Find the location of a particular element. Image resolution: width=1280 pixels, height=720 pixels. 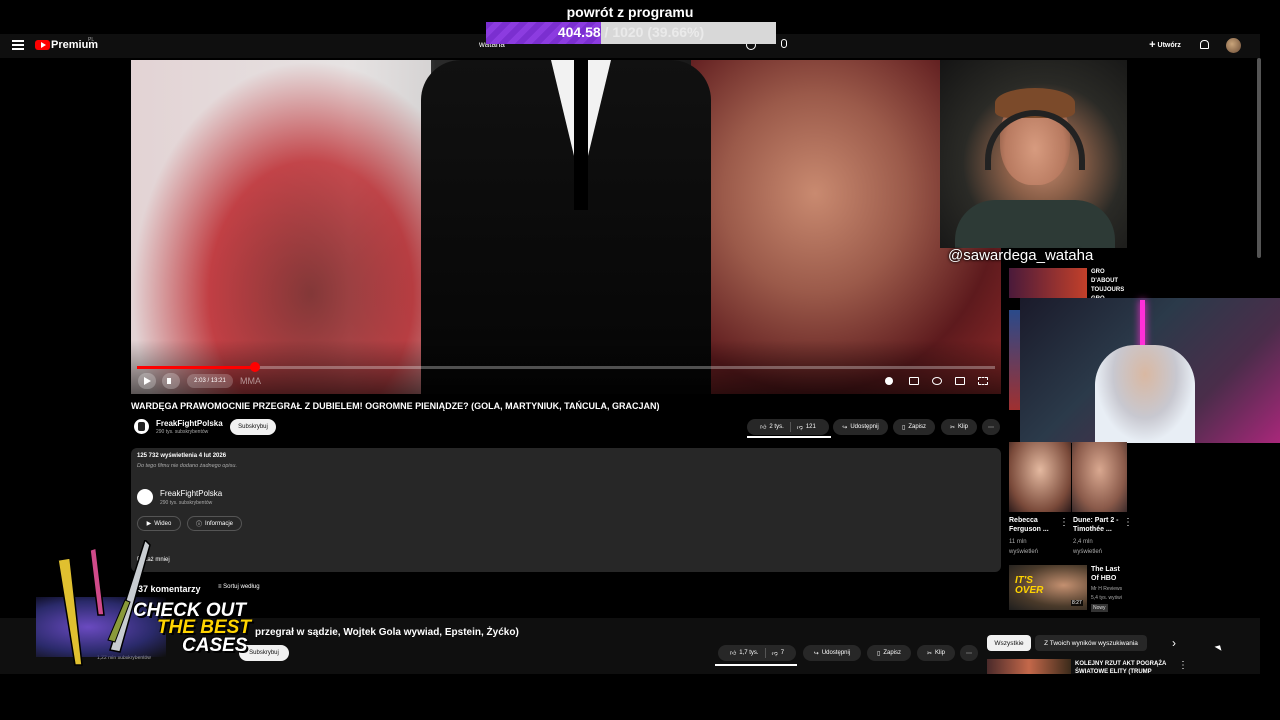

about-button: ⓘ Informacje is located at coordinates (214, 523).